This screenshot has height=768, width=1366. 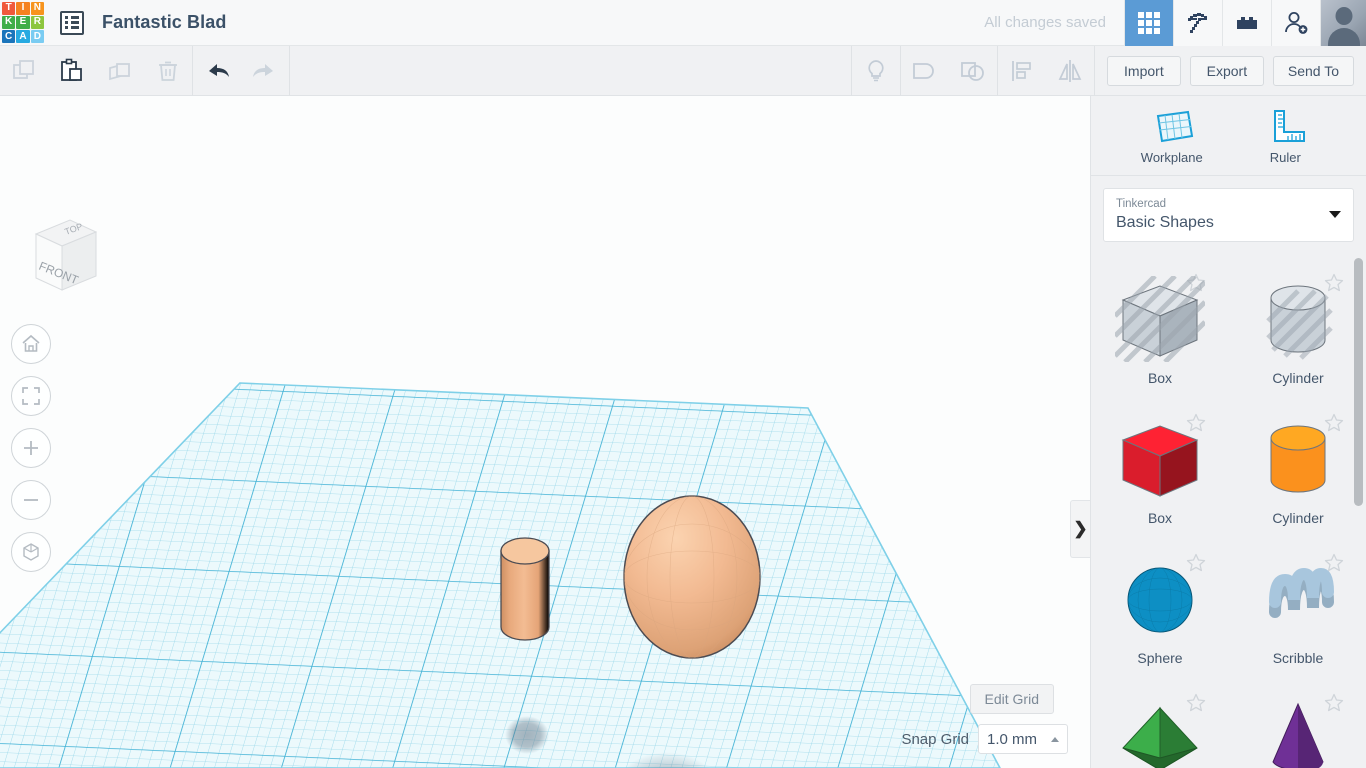 I want to click on tinkercad-logo: TINKERCAD, so click(x=23, y=23).